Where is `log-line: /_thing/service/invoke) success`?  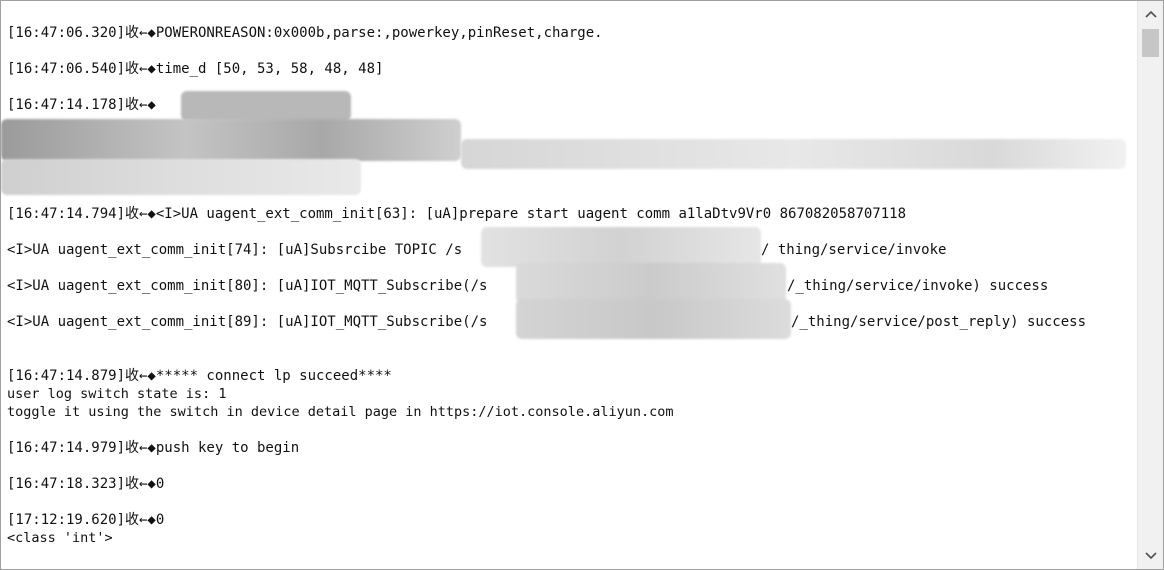
log-line: /_thing/service/invoke) success is located at coordinates (918, 286).